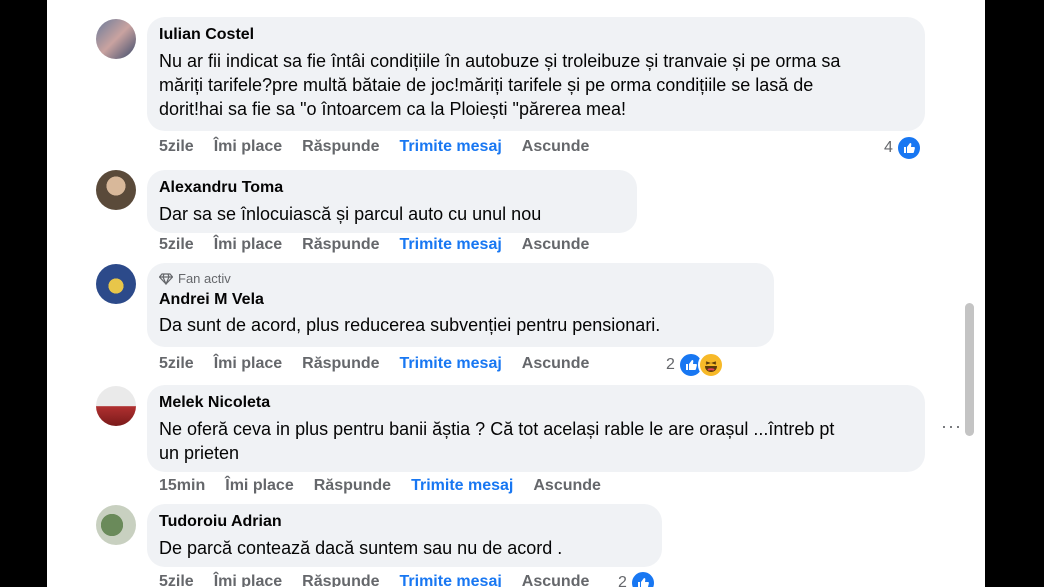 This screenshot has height=587, width=1044. I want to click on more-options-icon: ···, so click(951, 426).